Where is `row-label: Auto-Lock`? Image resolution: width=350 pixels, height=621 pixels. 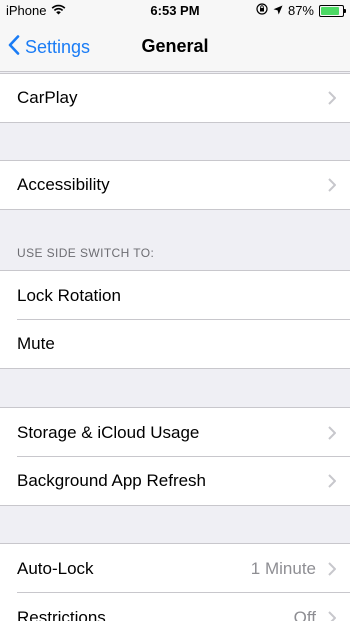 row-label: Auto-Lock is located at coordinates (55, 568).